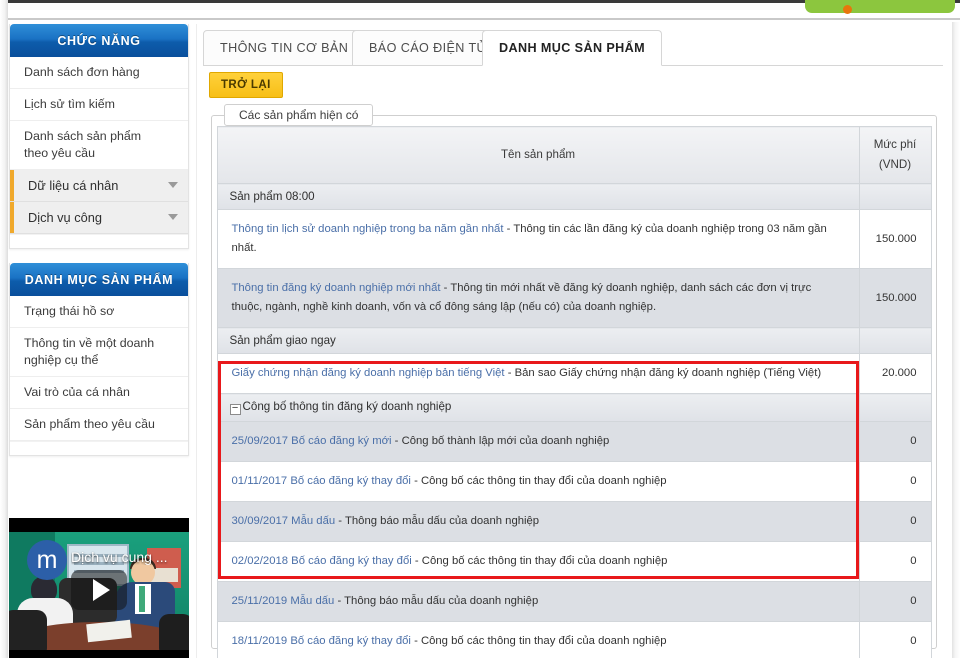 The height and width of the screenshot is (658, 960). Describe the element at coordinates (895, 373) in the screenshot. I see `product-fee: 20.000` at that location.